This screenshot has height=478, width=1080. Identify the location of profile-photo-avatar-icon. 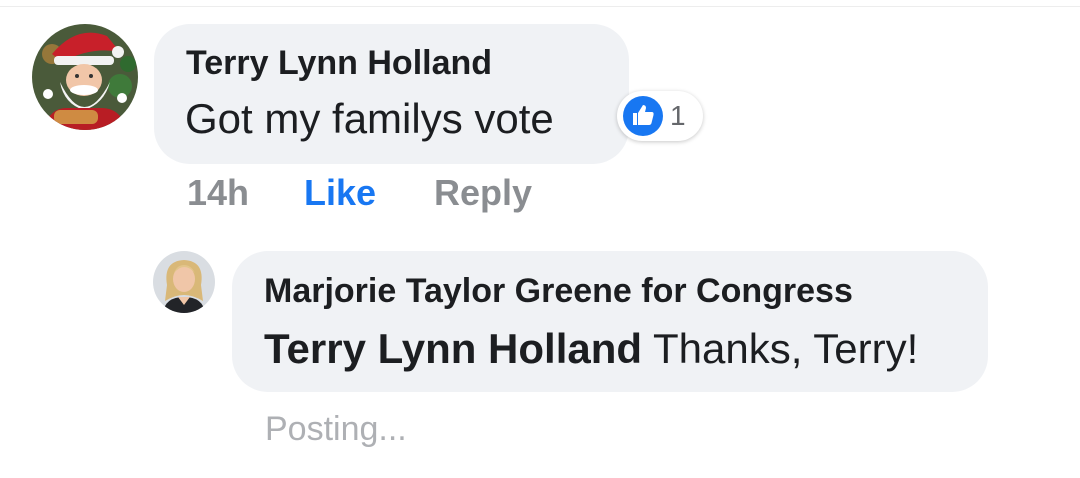
(184, 282).